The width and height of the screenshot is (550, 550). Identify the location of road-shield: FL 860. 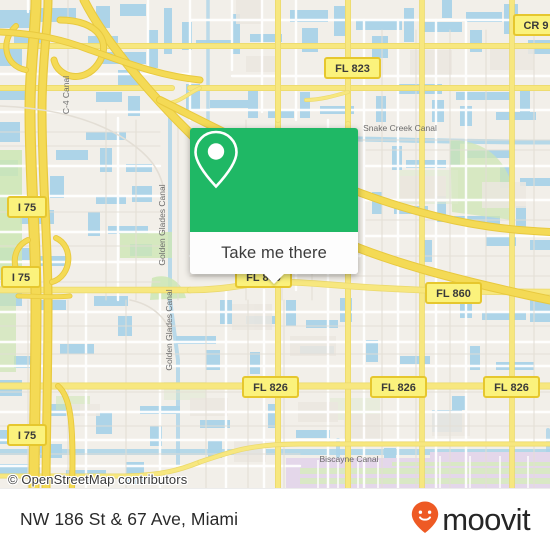
(453, 293).